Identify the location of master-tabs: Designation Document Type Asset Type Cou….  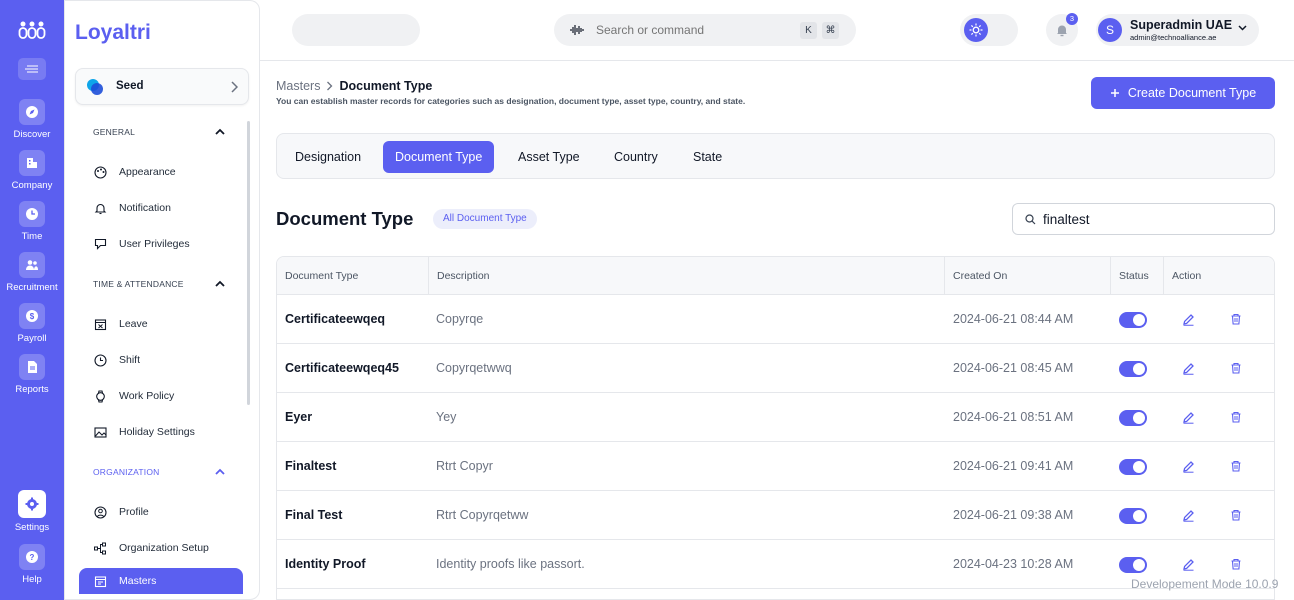
(775, 156).